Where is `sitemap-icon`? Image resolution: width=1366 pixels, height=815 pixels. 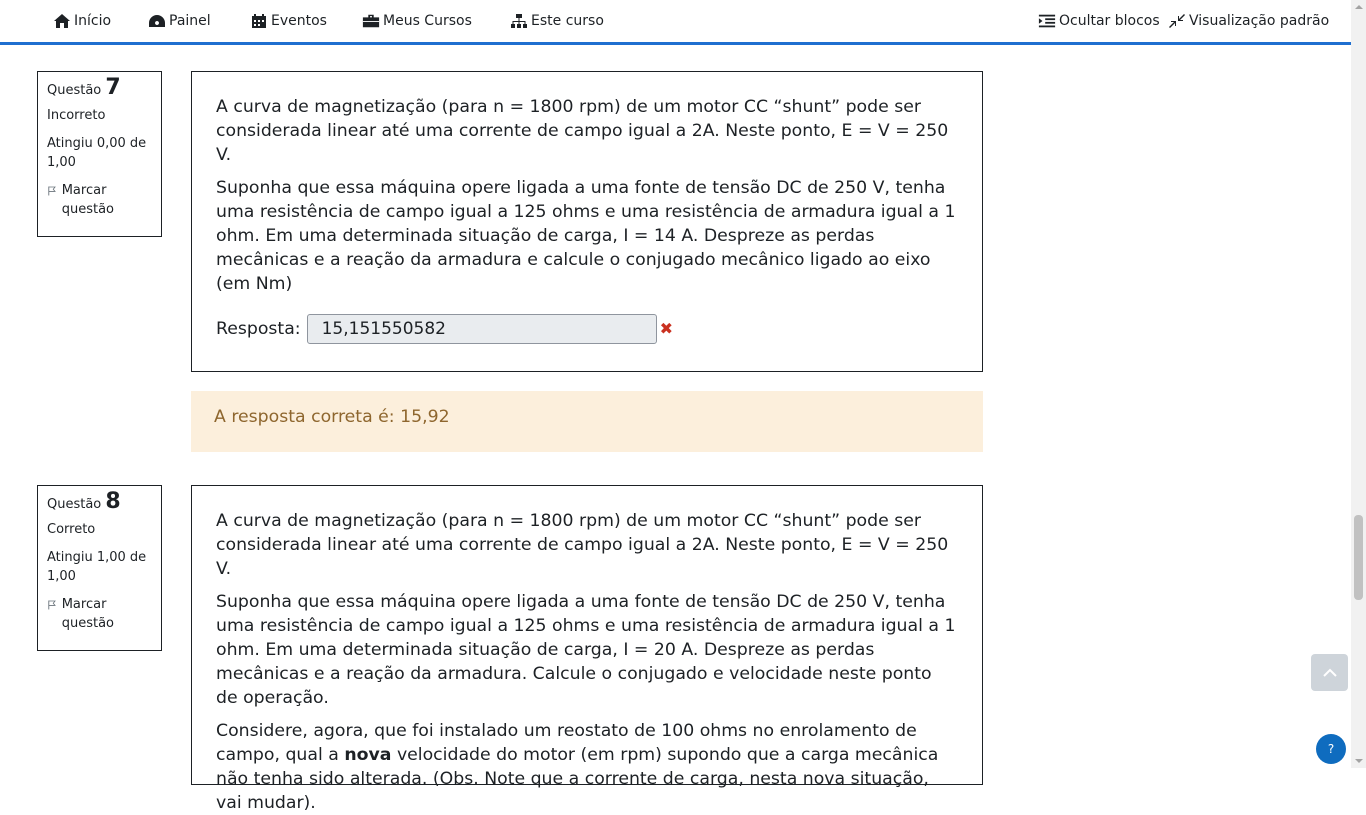 sitemap-icon is located at coordinates (519, 21).